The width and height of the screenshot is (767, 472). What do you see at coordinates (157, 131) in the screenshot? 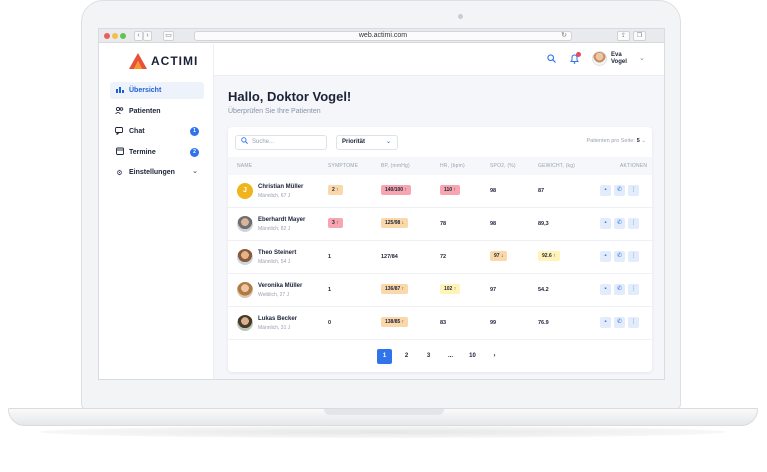
I see `sidebar-item-chat: Chat 1` at bounding box center [157, 131].